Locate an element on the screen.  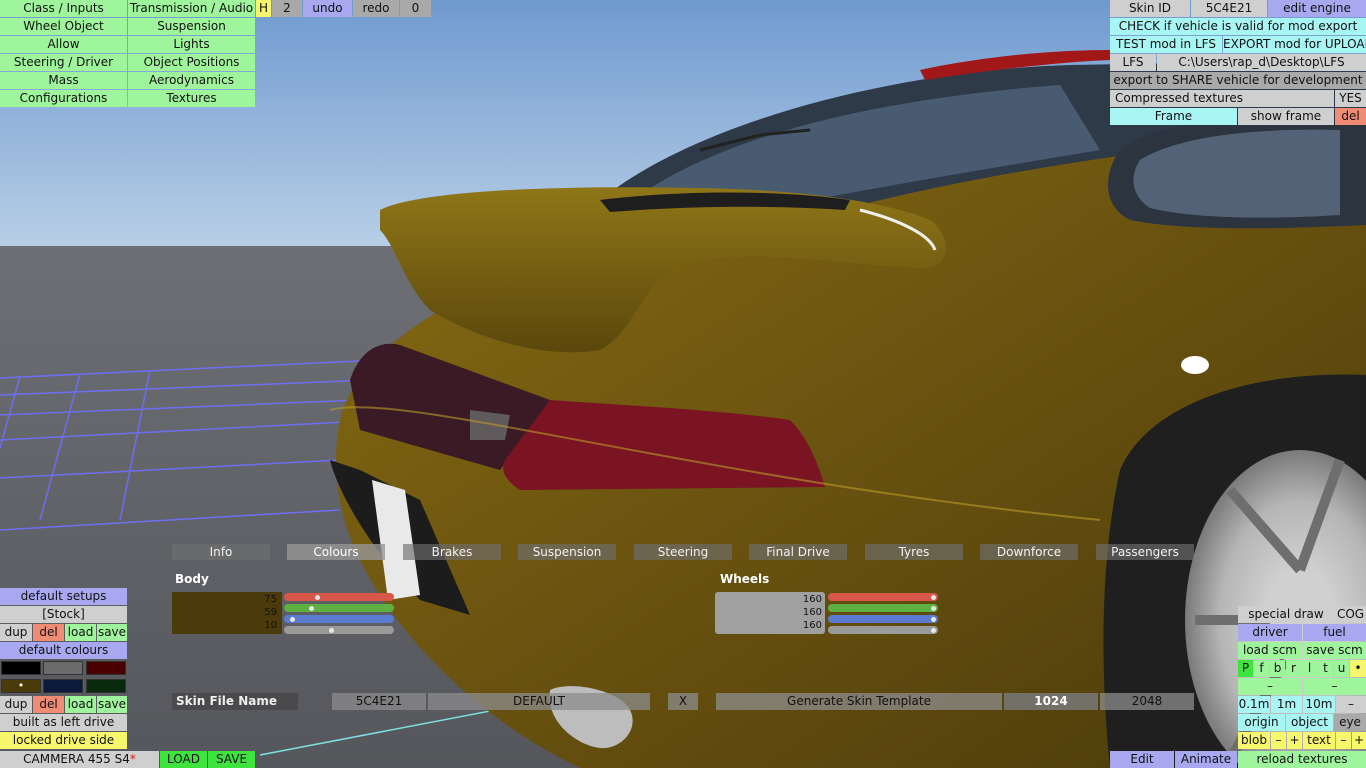
template-size-2048: 2048 is located at coordinates (1147, 701).